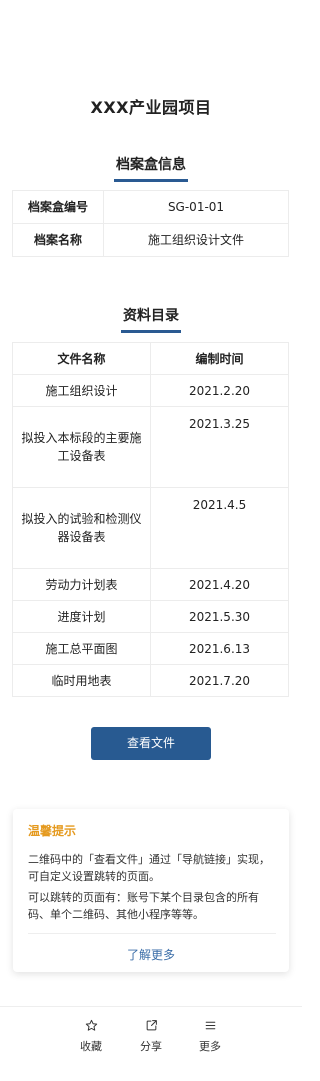  I want to click on page-title: XXX产业园项目, so click(151, 107).